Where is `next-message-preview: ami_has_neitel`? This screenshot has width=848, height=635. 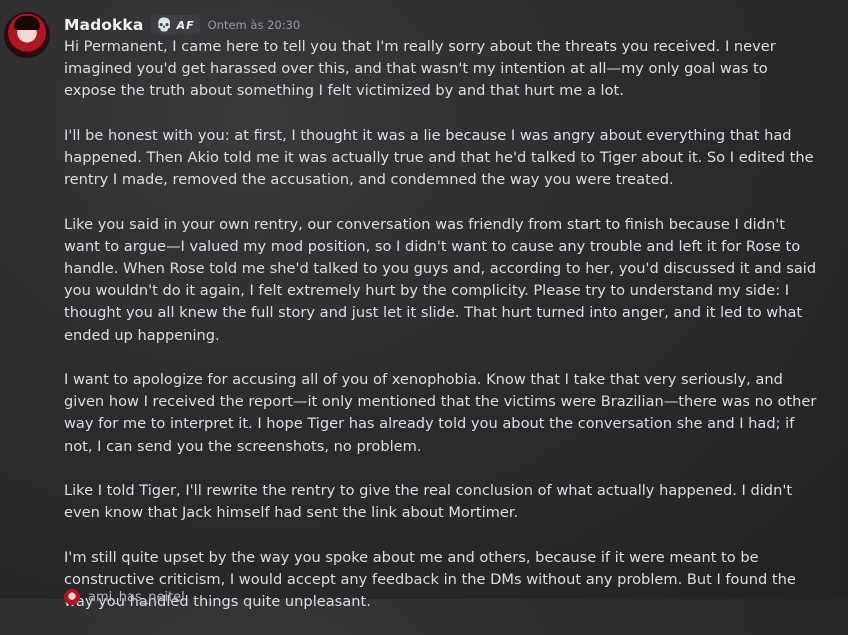
next-message-preview: ami_has_neitel is located at coordinates (124, 597).